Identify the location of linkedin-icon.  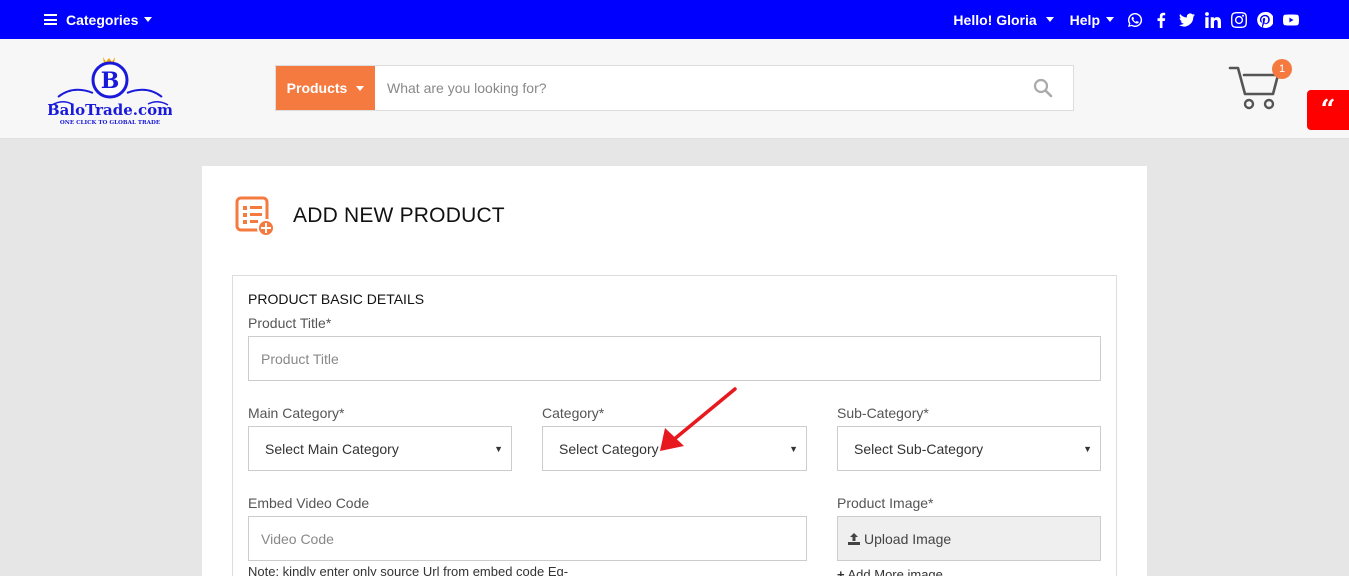
(1213, 20).